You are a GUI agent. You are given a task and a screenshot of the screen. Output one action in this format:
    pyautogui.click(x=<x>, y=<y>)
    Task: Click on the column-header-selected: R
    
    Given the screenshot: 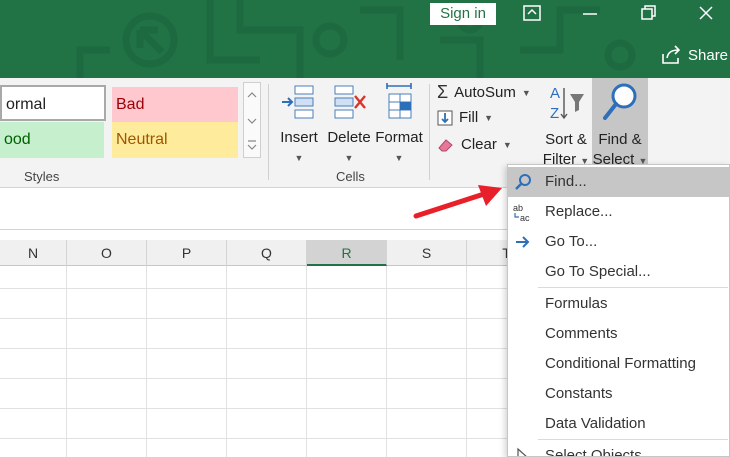 What is the action you would take?
    pyautogui.click(x=347, y=253)
    